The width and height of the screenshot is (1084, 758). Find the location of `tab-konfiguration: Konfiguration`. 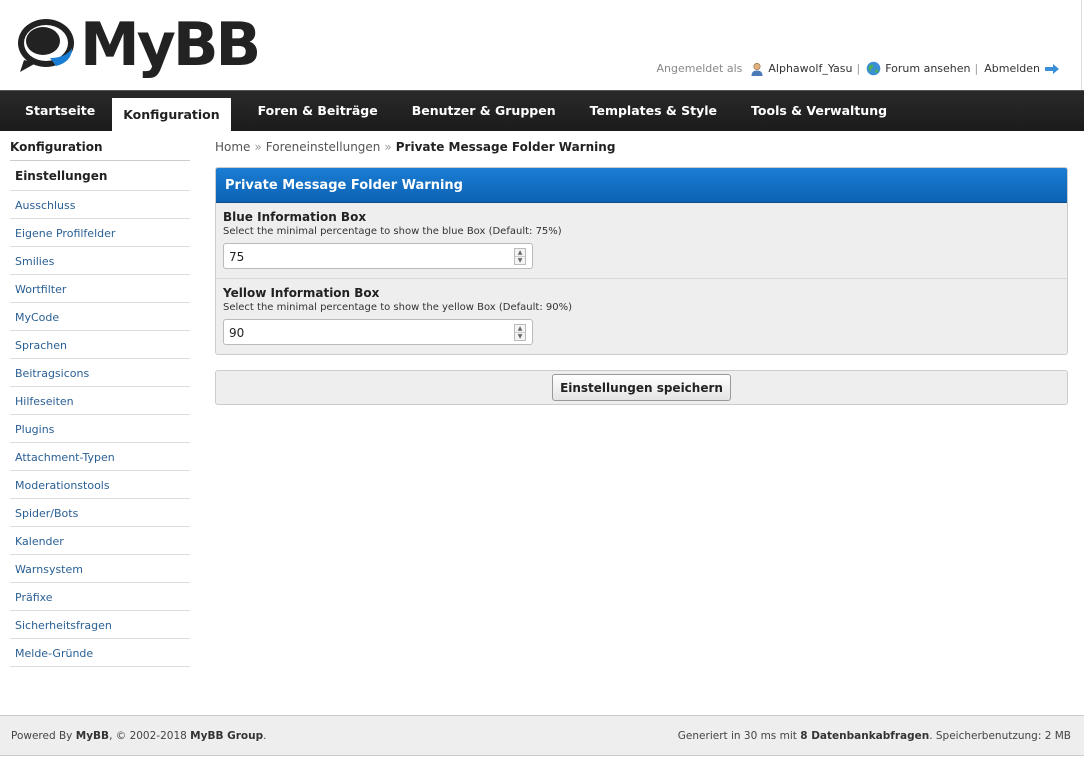

tab-konfiguration: Konfiguration is located at coordinates (171, 114).